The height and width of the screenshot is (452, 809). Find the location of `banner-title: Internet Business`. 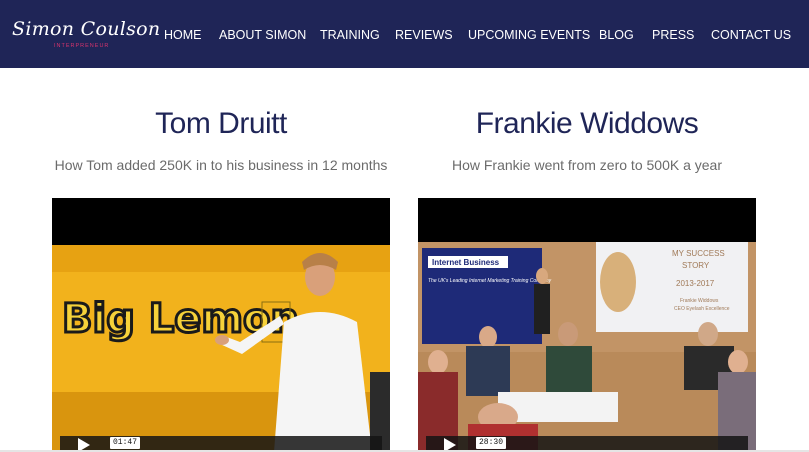

banner-title: Internet Business is located at coordinates (466, 262).